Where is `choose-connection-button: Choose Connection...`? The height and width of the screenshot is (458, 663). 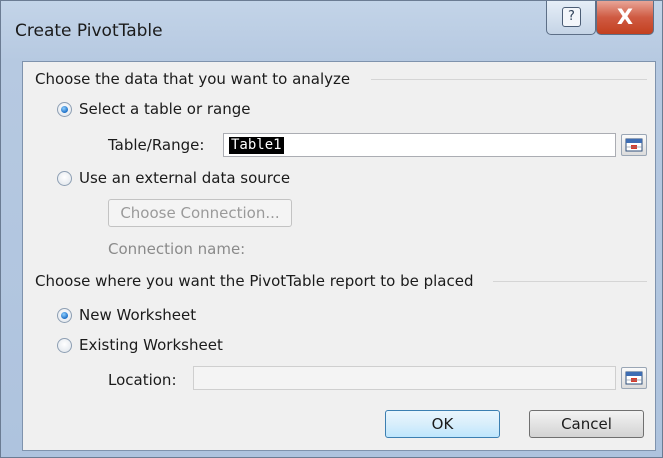 choose-connection-button: Choose Connection... is located at coordinates (200, 213).